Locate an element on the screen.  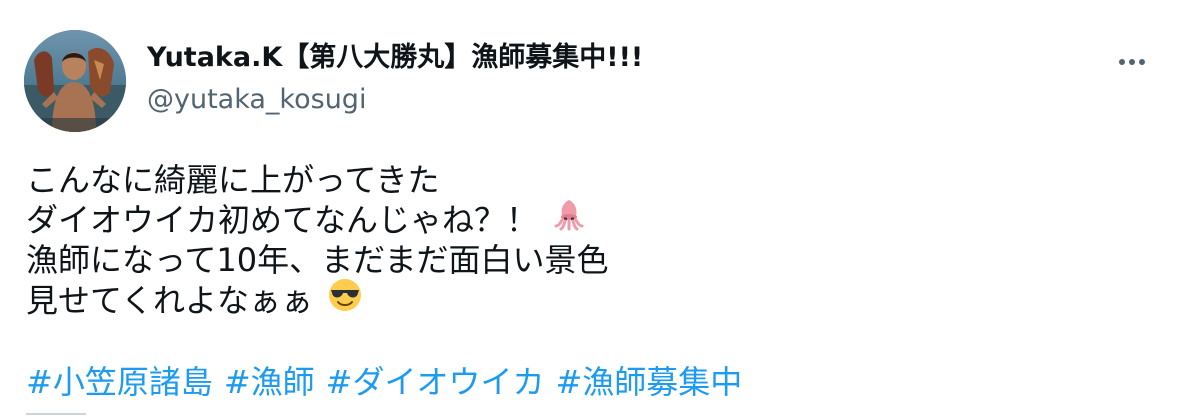
tweet-line-2: ダイオウイカ初めてなんじゃね？！ is located at coordinates (282, 220).